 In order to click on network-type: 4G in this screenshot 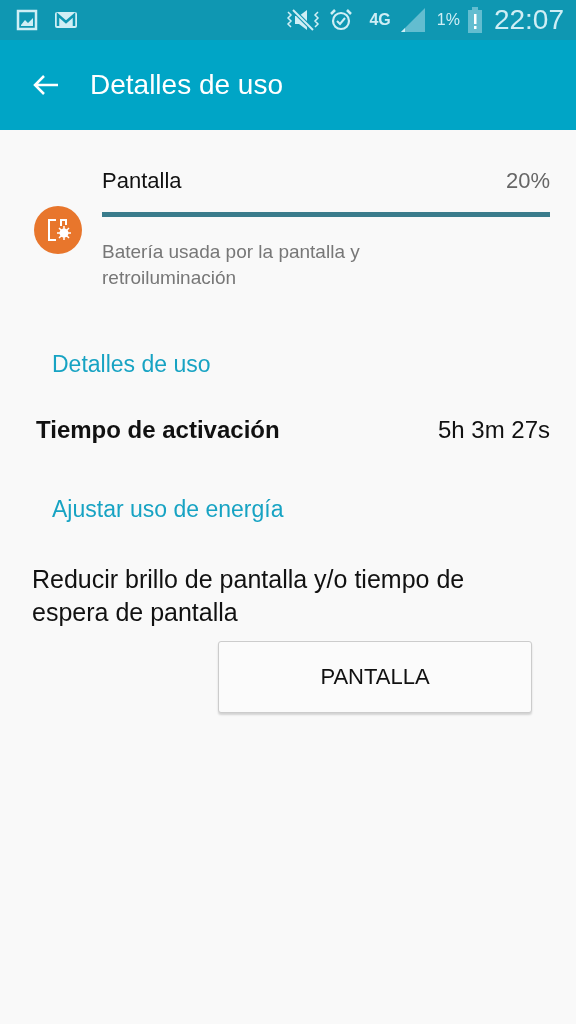, I will do `click(380, 20)`.